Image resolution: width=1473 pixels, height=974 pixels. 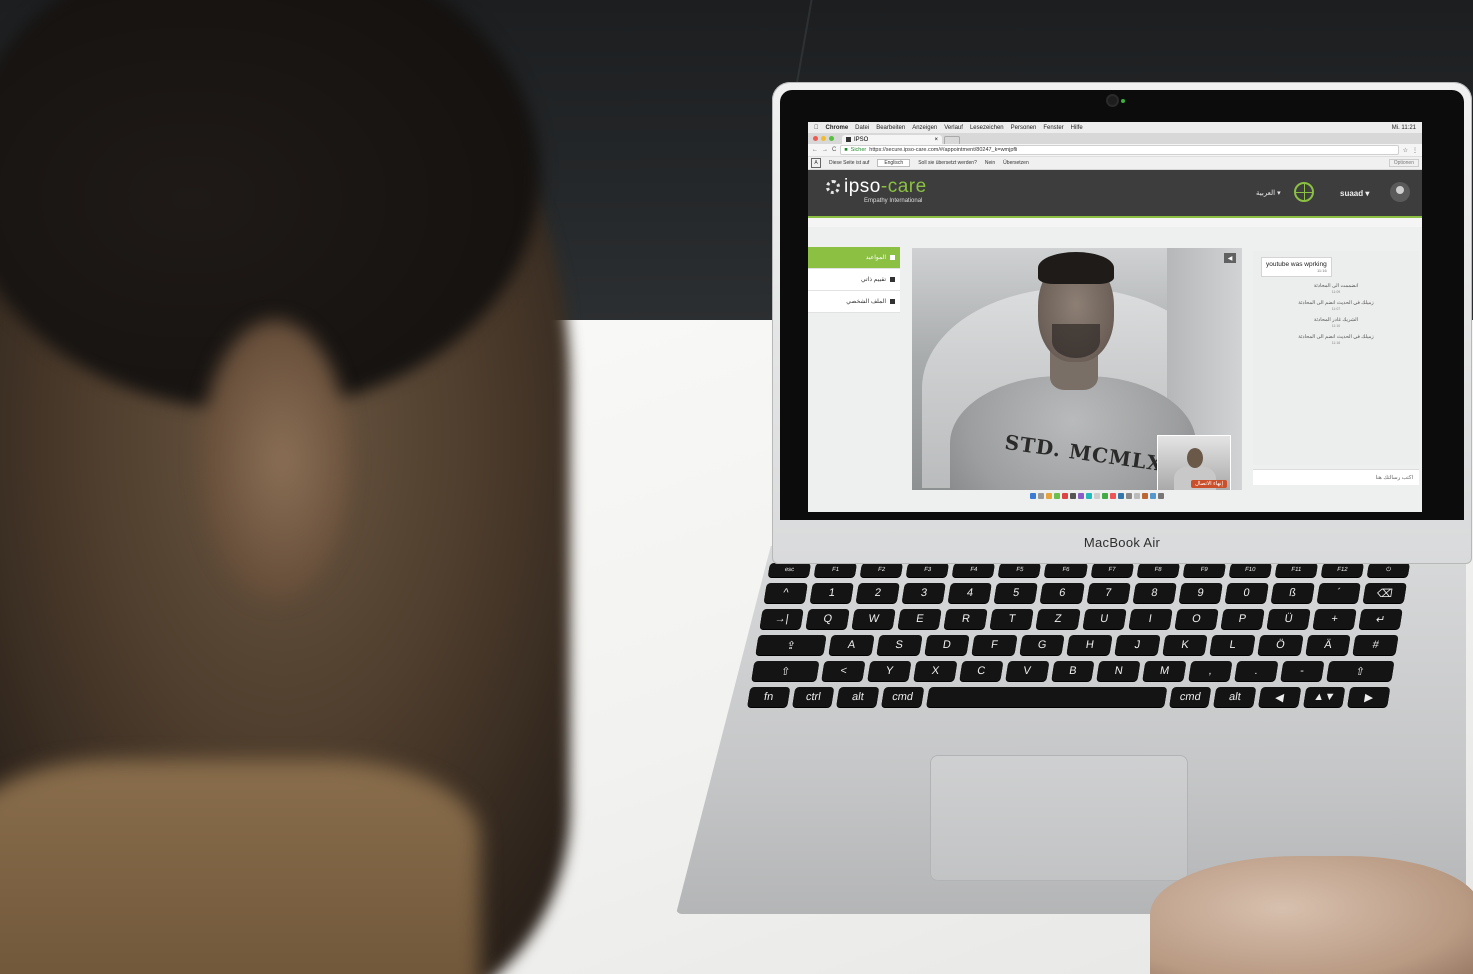 I want to click on menubar-item: Verlauf, so click(x=953, y=128).